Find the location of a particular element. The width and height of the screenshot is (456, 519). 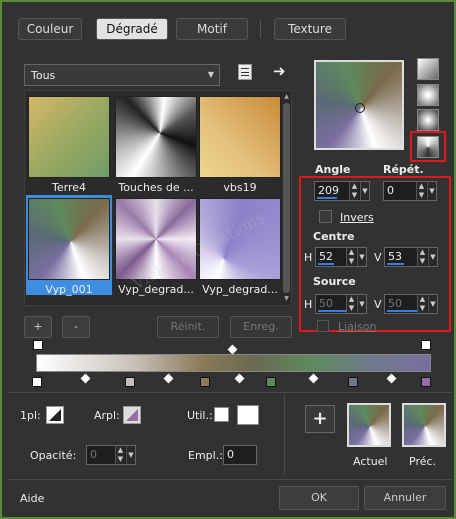

center-v-level is located at coordinates (395, 264).